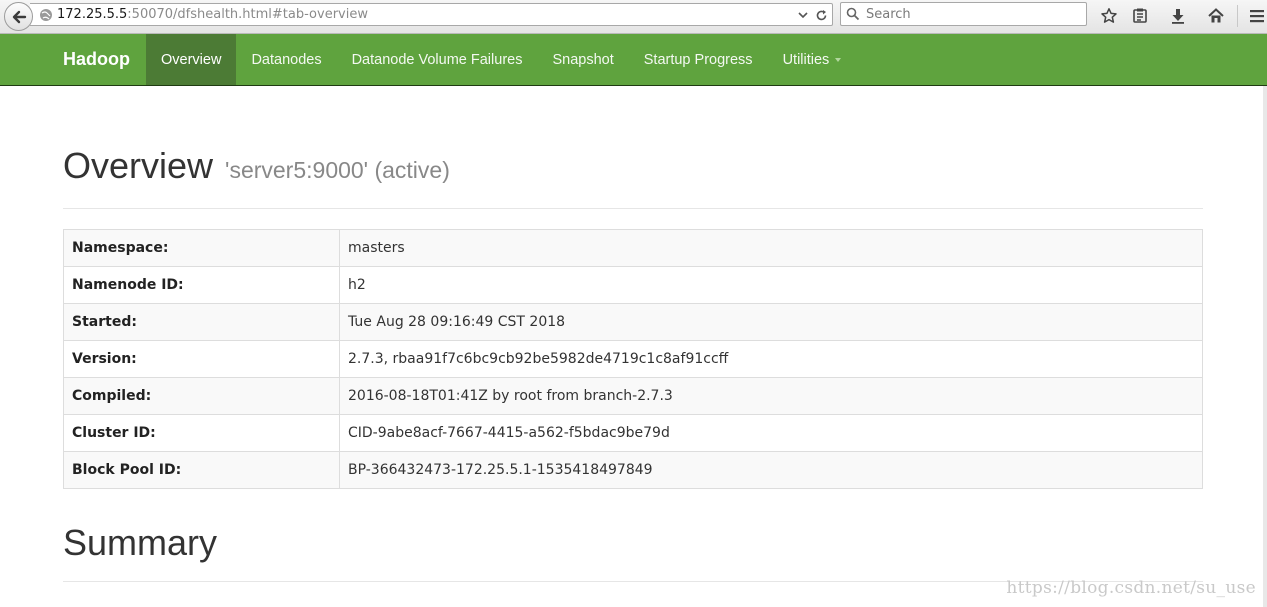 Image resolution: width=1267 pixels, height=607 pixels. What do you see at coordinates (92, 14) in the screenshot?
I see `url-host: 172.25.5.5` at bounding box center [92, 14].